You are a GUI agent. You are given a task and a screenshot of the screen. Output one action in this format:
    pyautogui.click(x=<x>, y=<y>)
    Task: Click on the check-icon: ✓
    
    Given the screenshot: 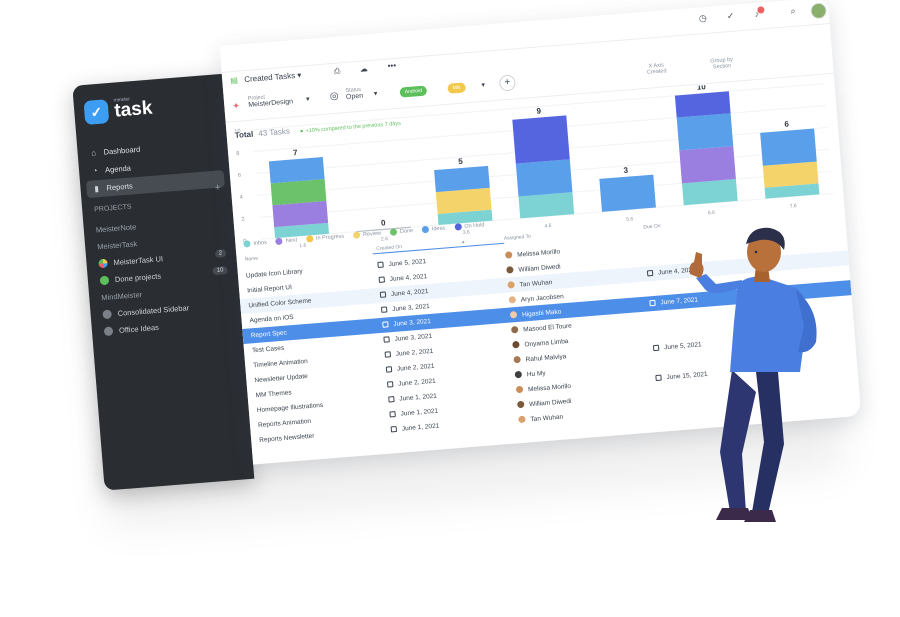 What is the action you would take?
    pyautogui.click(x=730, y=17)
    